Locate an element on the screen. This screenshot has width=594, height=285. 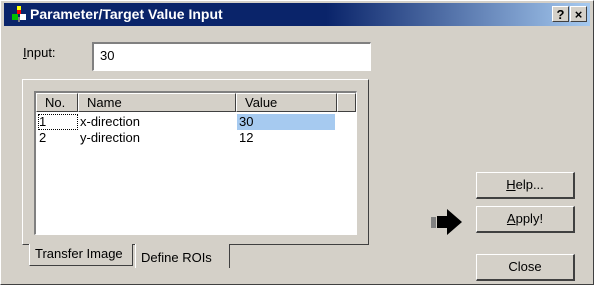
column-header-empty is located at coordinates (346, 102).